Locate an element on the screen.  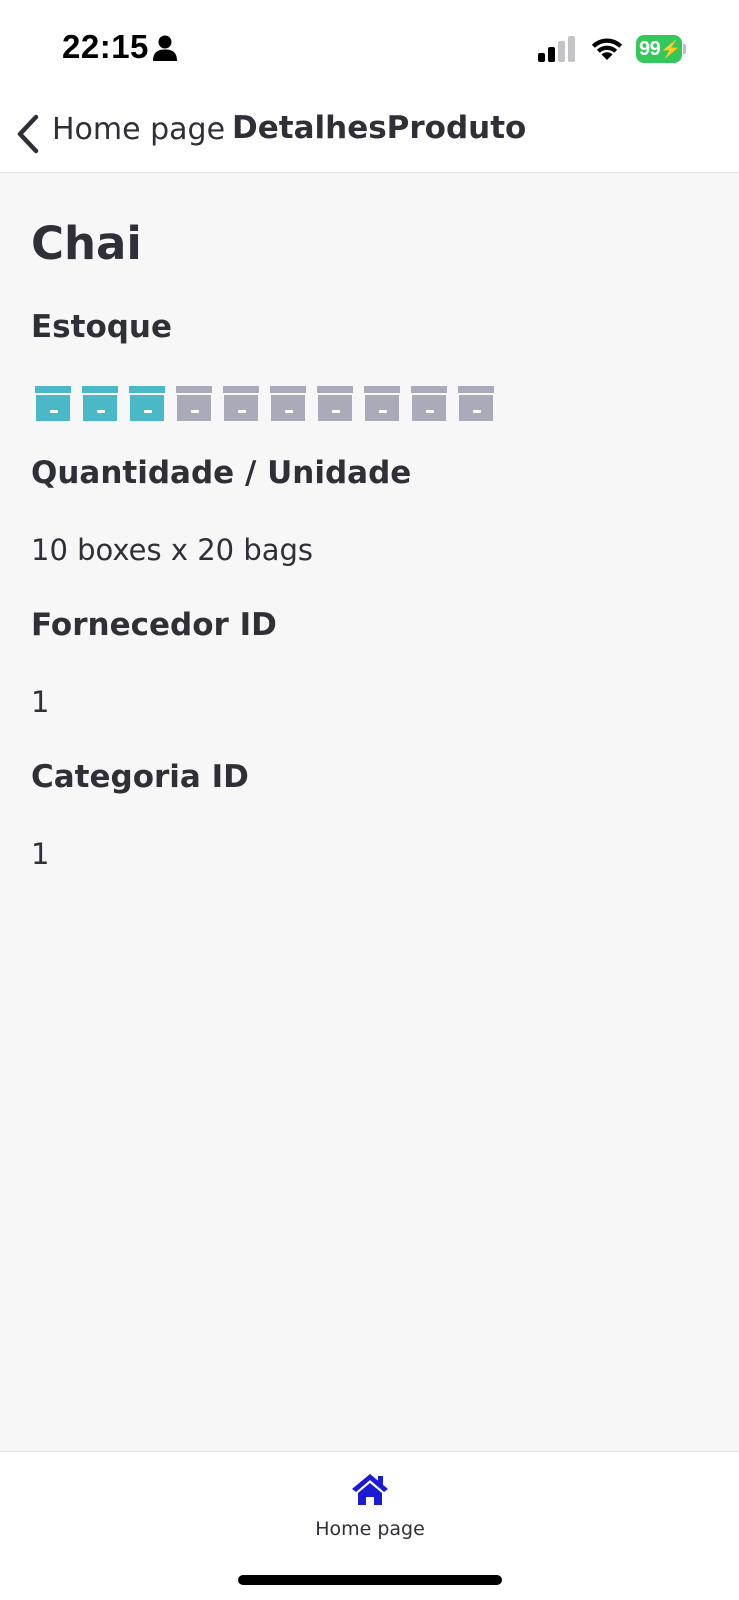
page-title: DetalhesProduto is located at coordinates (379, 128).